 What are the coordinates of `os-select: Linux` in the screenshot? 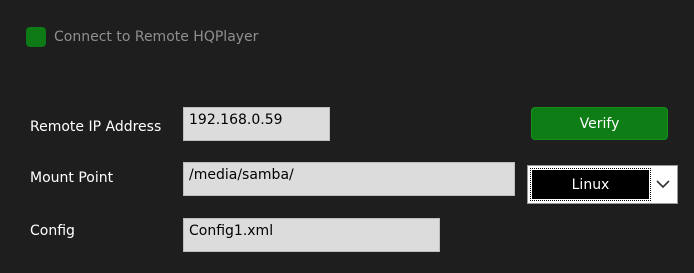 It's located at (602, 184).